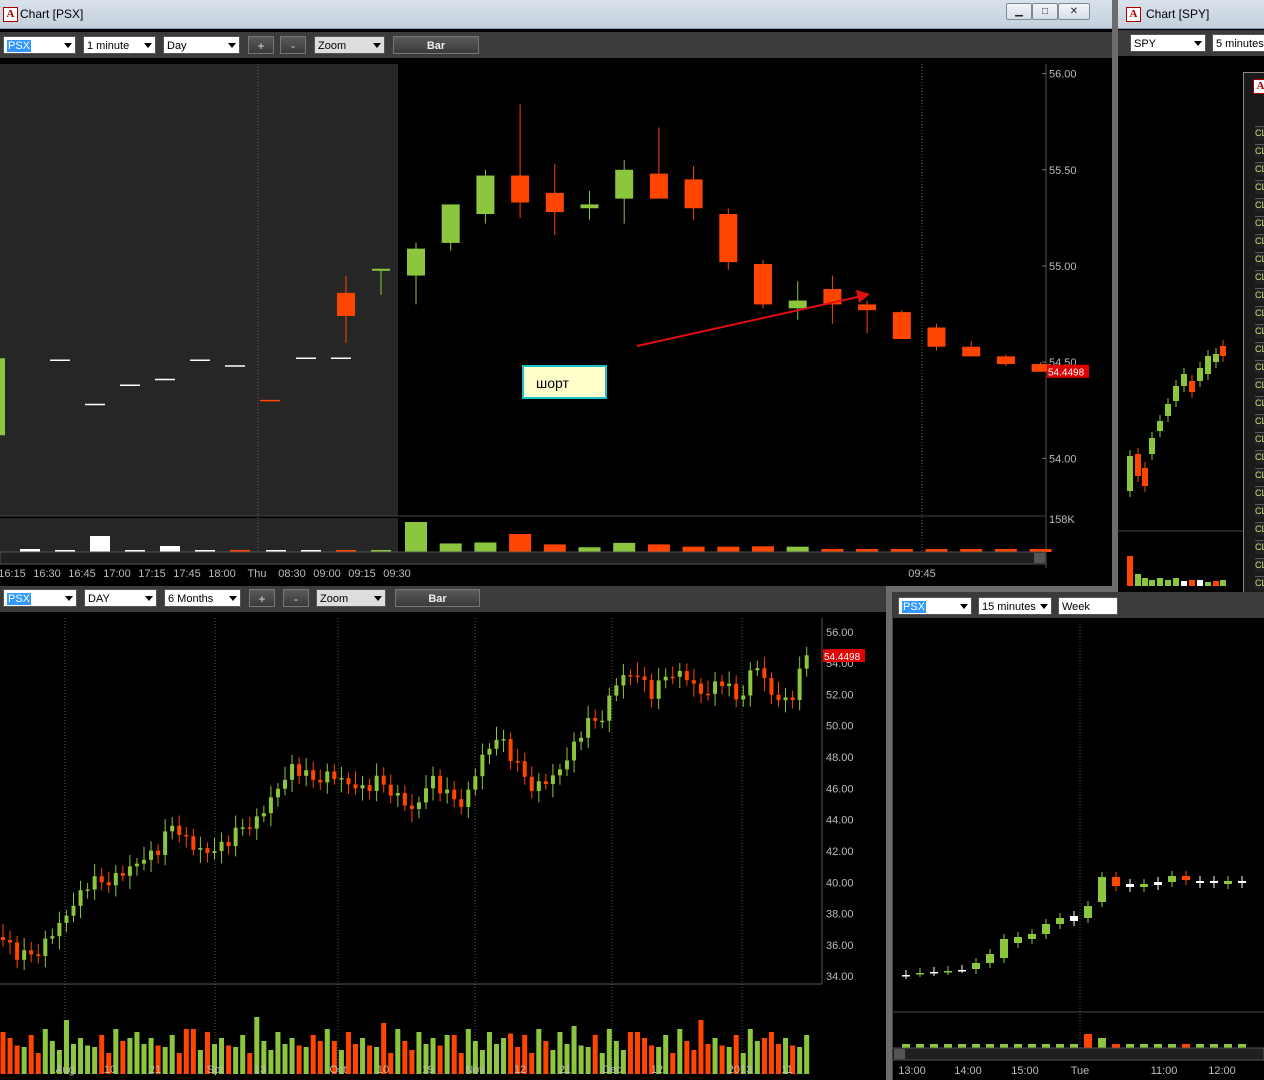 The image size is (1264, 1080). I want to click on symbol-value: SPY, so click(1145, 44).